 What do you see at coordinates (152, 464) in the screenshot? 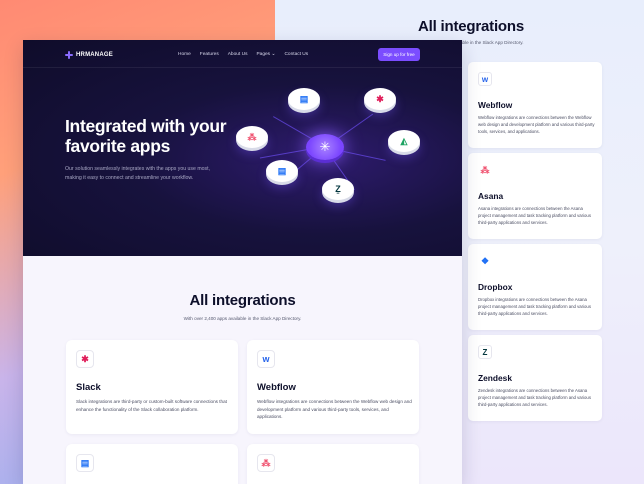
I see `integration-card-trello: ▤` at bounding box center [152, 464].